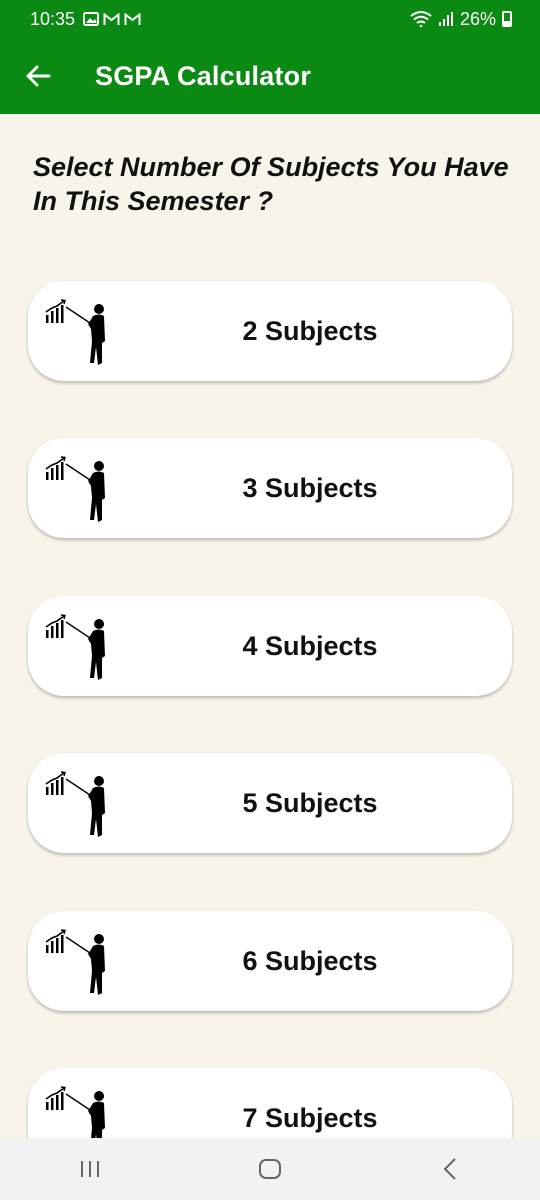 This screenshot has width=540, height=1200. Describe the element at coordinates (203, 75) in the screenshot. I see `page-title: SGPA Calculator` at that location.